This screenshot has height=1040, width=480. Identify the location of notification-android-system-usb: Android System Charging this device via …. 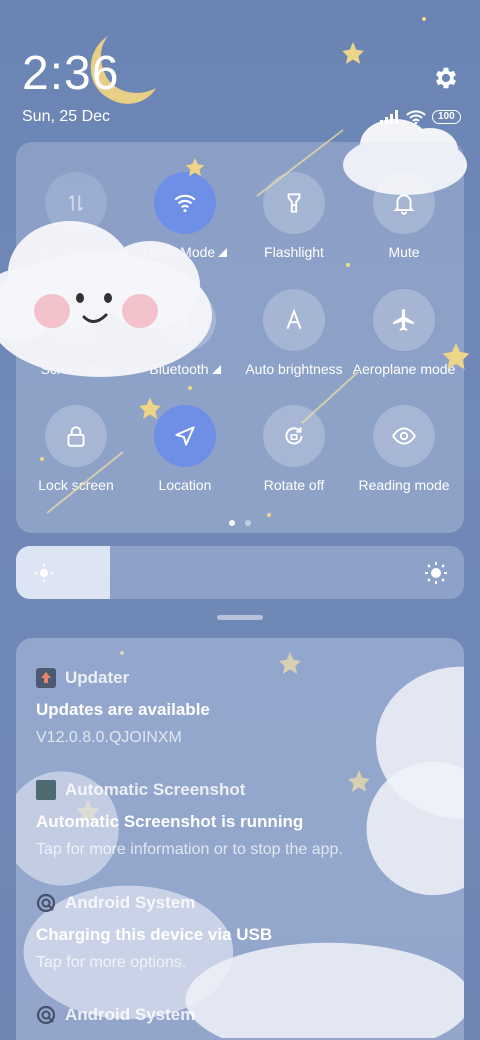
(246, 932).